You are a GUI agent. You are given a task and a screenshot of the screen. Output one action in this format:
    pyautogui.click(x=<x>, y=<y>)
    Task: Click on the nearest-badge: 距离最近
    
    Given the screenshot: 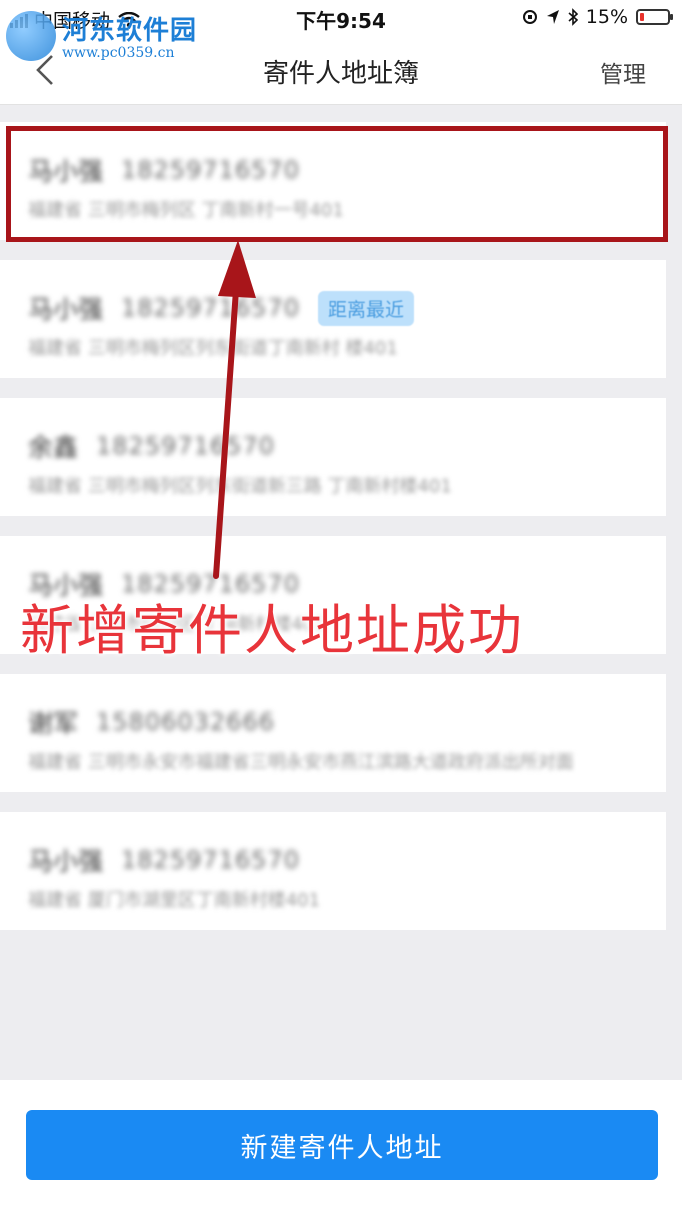 What is the action you would take?
    pyautogui.click(x=365, y=308)
    